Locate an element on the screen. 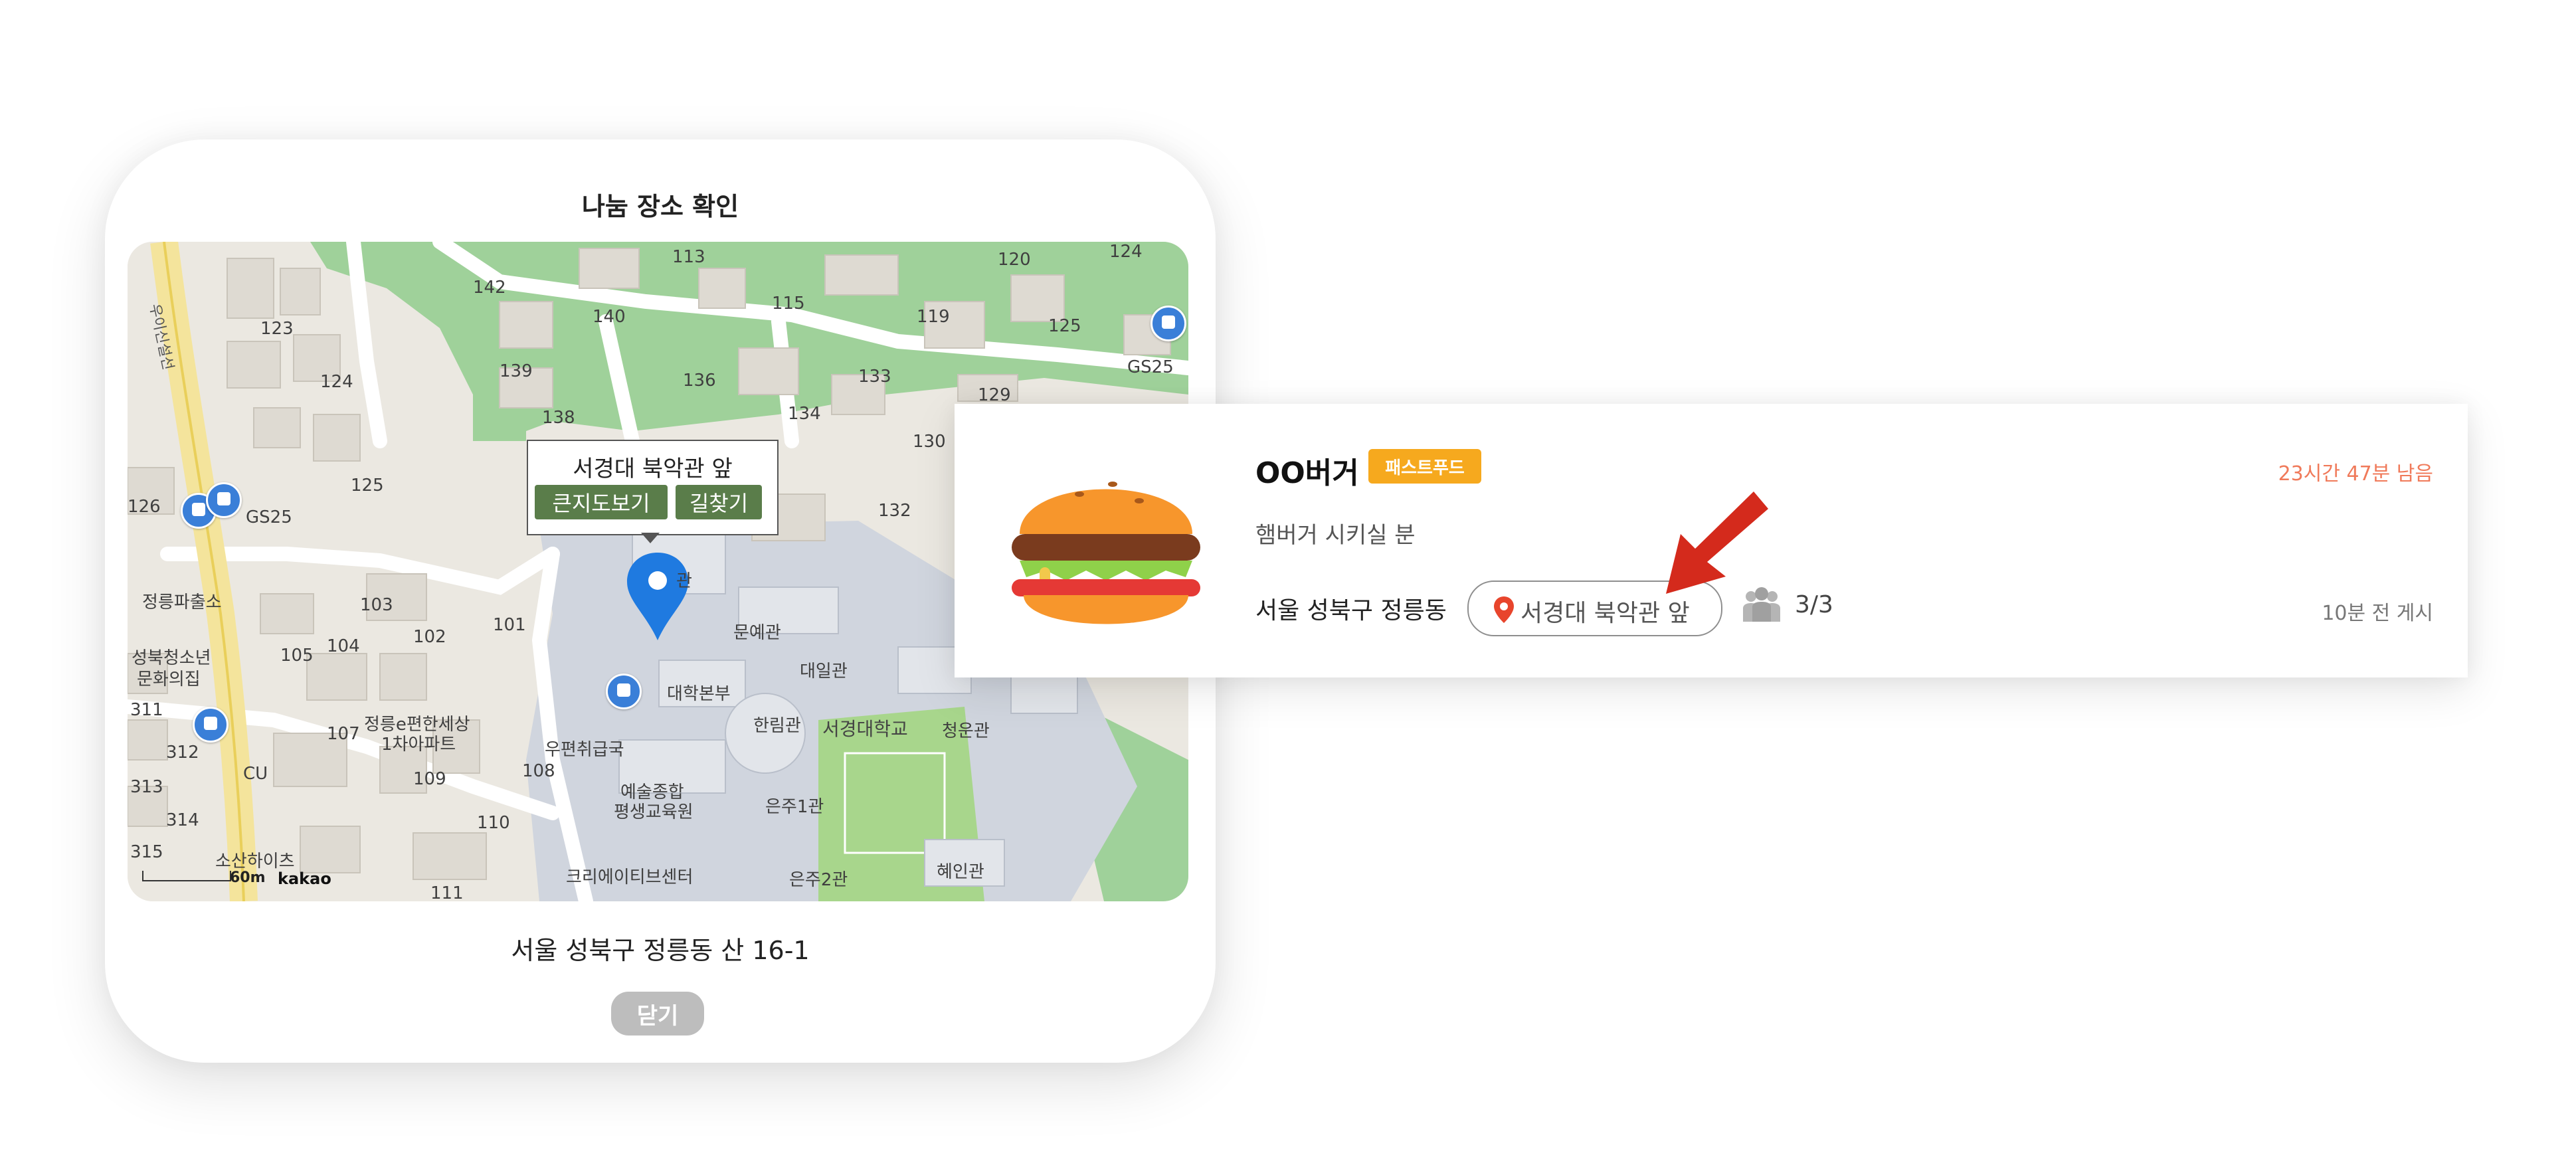  map-label: 한림관 is located at coordinates (777, 726).